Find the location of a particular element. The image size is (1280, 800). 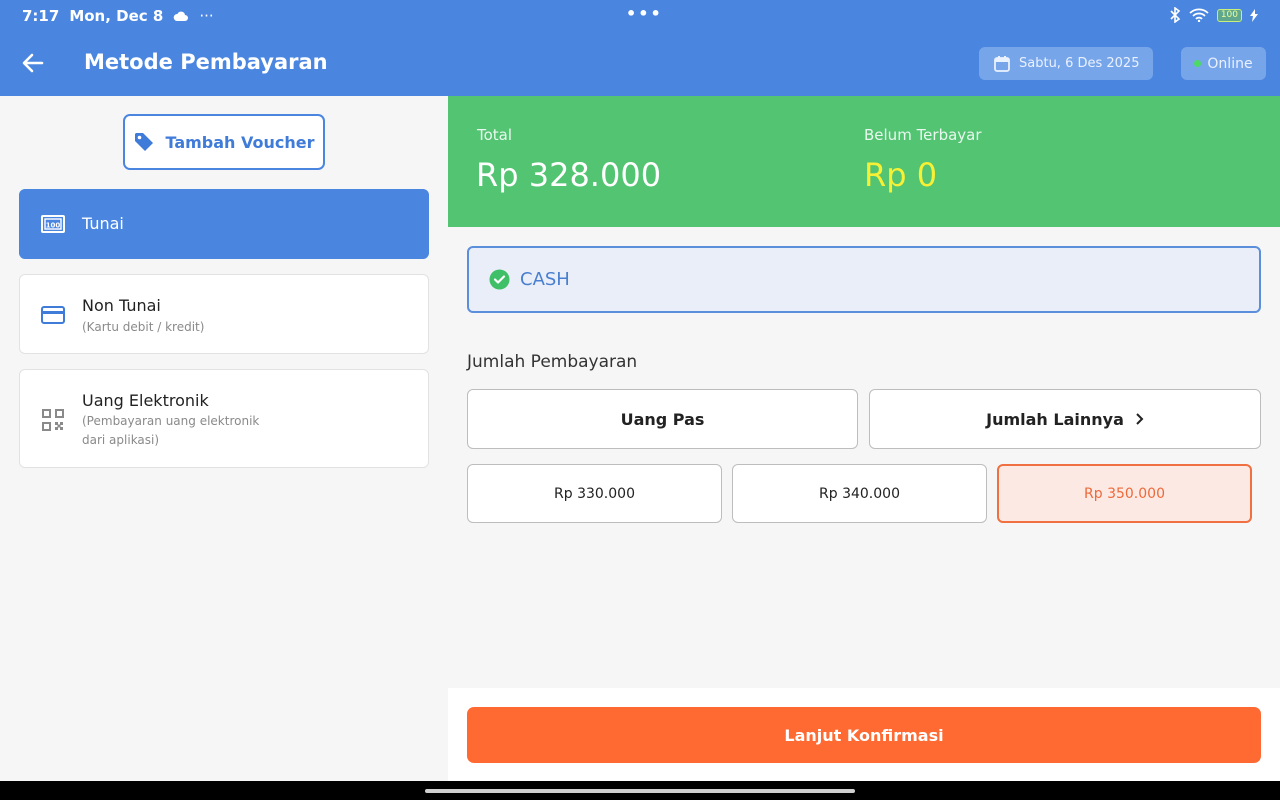

qr-code-icon is located at coordinates (53, 420).